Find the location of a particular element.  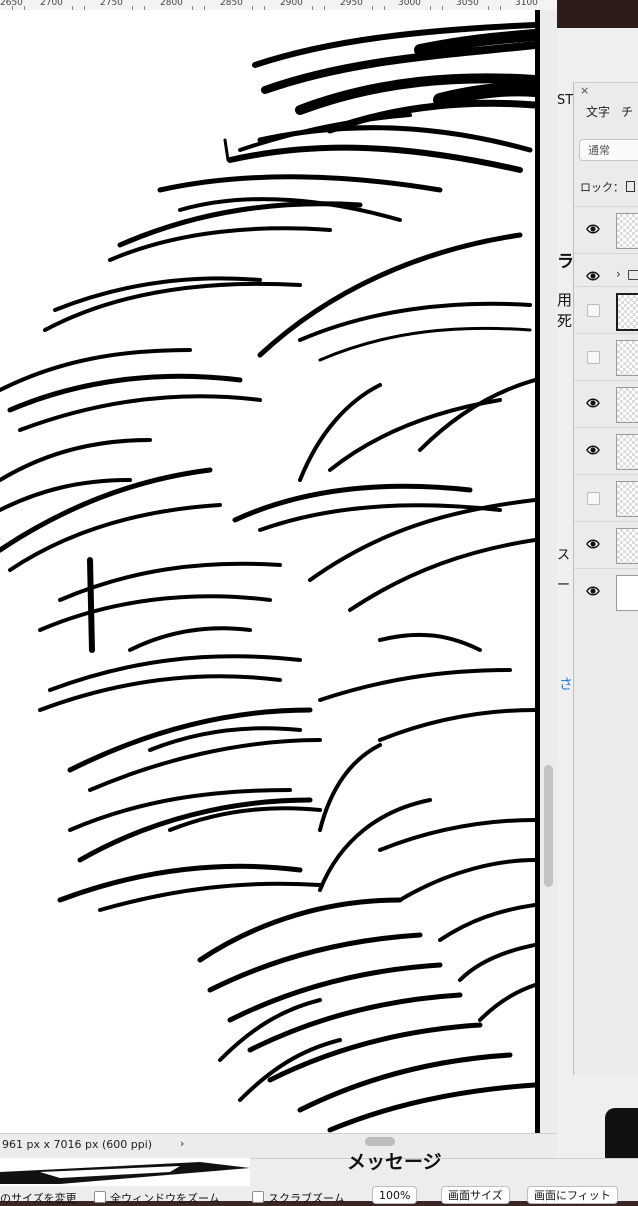

ruler-label: 3050 is located at coordinates (467, 4).